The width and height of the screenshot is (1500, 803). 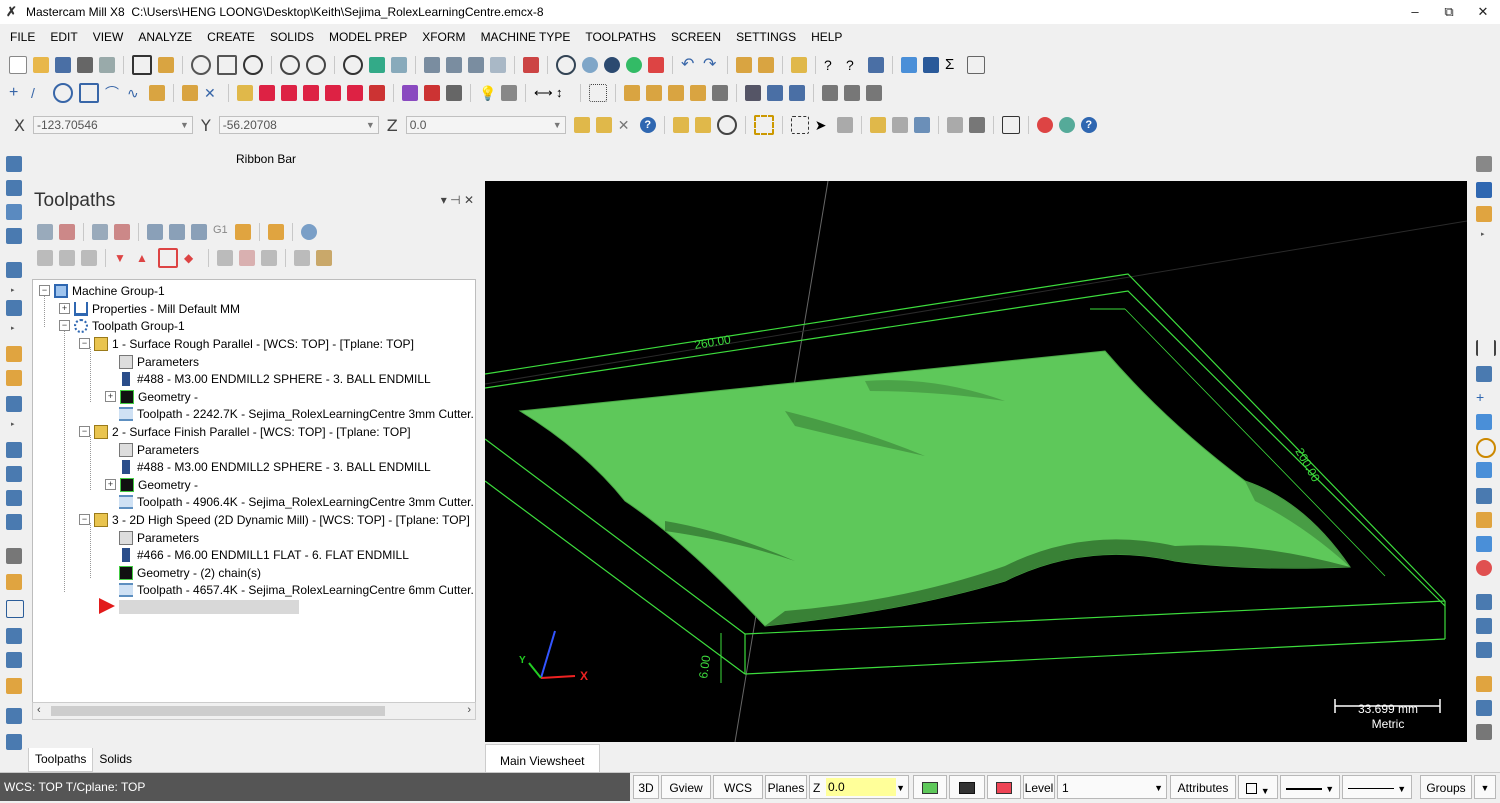 I want to click on clear-point-icon: ✕, so click(x=626, y=125).